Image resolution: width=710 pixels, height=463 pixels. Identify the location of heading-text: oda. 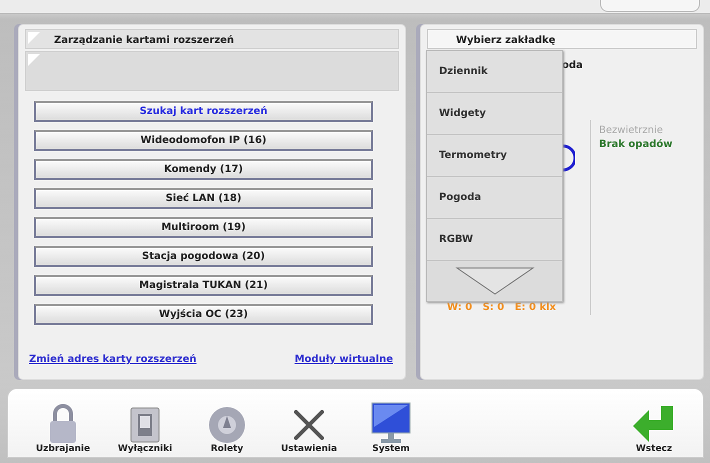
(572, 66).